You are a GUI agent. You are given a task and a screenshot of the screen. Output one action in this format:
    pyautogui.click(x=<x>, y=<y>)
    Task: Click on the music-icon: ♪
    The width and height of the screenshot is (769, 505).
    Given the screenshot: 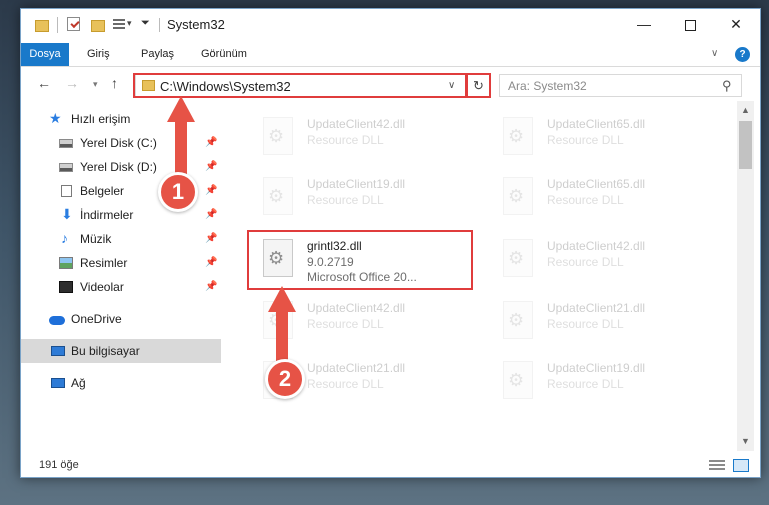 What is the action you would take?
    pyautogui.click(x=64, y=238)
    